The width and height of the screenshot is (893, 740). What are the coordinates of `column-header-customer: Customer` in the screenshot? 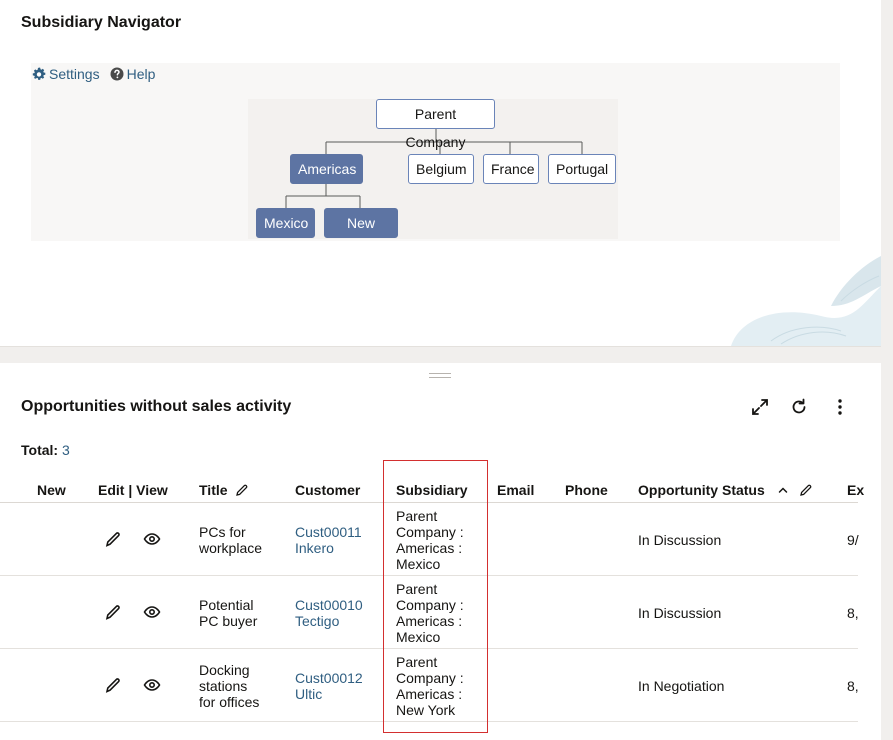 It's located at (327, 490).